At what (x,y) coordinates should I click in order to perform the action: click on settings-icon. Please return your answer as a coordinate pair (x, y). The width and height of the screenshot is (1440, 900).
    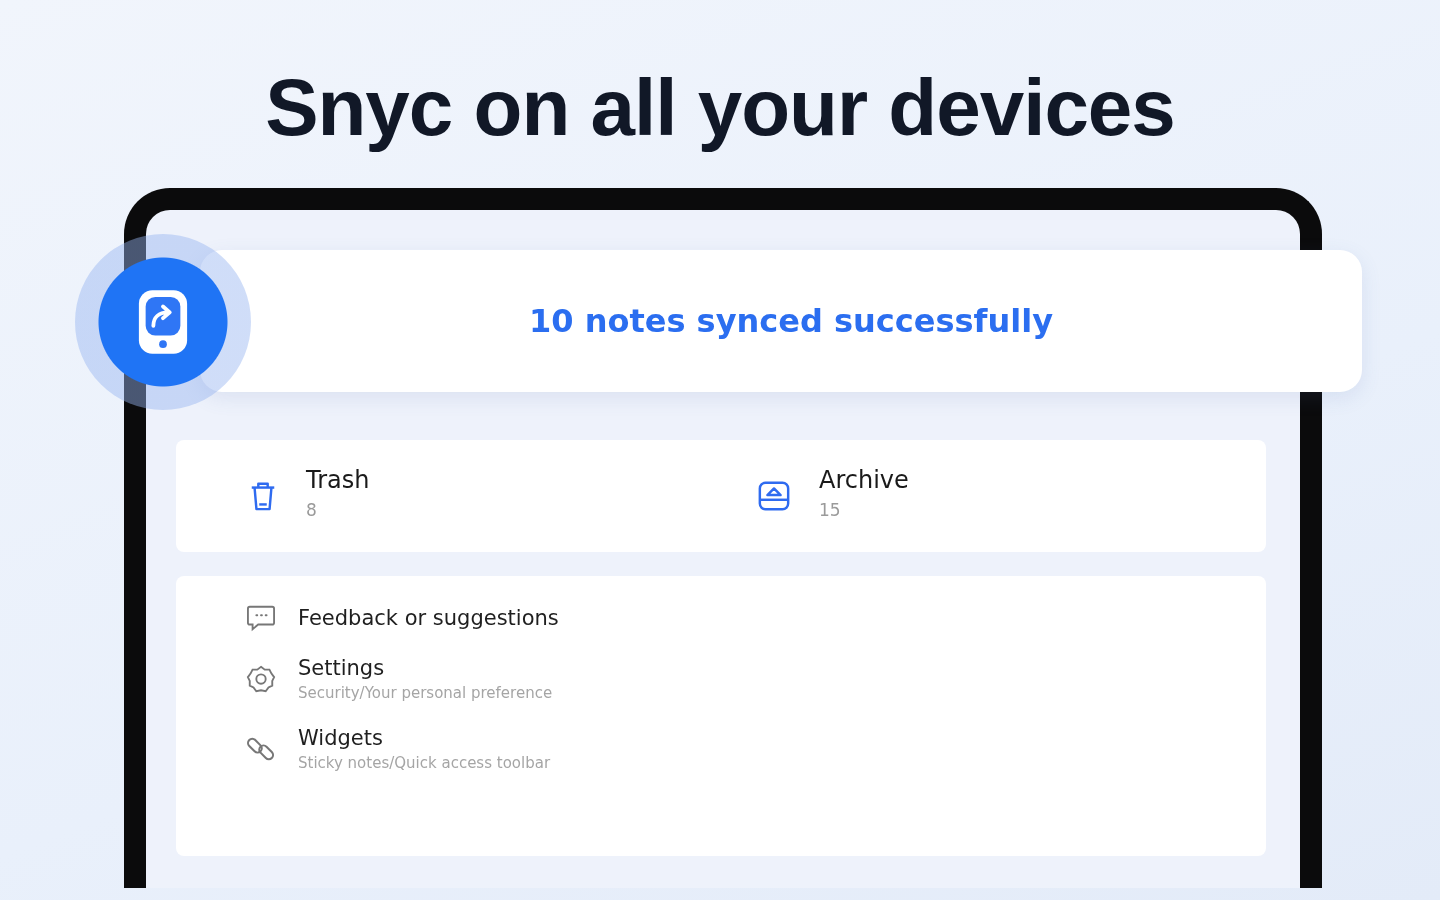
    Looking at the image, I should click on (261, 679).